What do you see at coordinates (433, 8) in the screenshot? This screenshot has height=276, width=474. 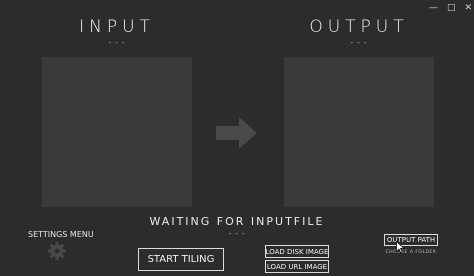 I see `minimize-button: —` at bounding box center [433, 8].